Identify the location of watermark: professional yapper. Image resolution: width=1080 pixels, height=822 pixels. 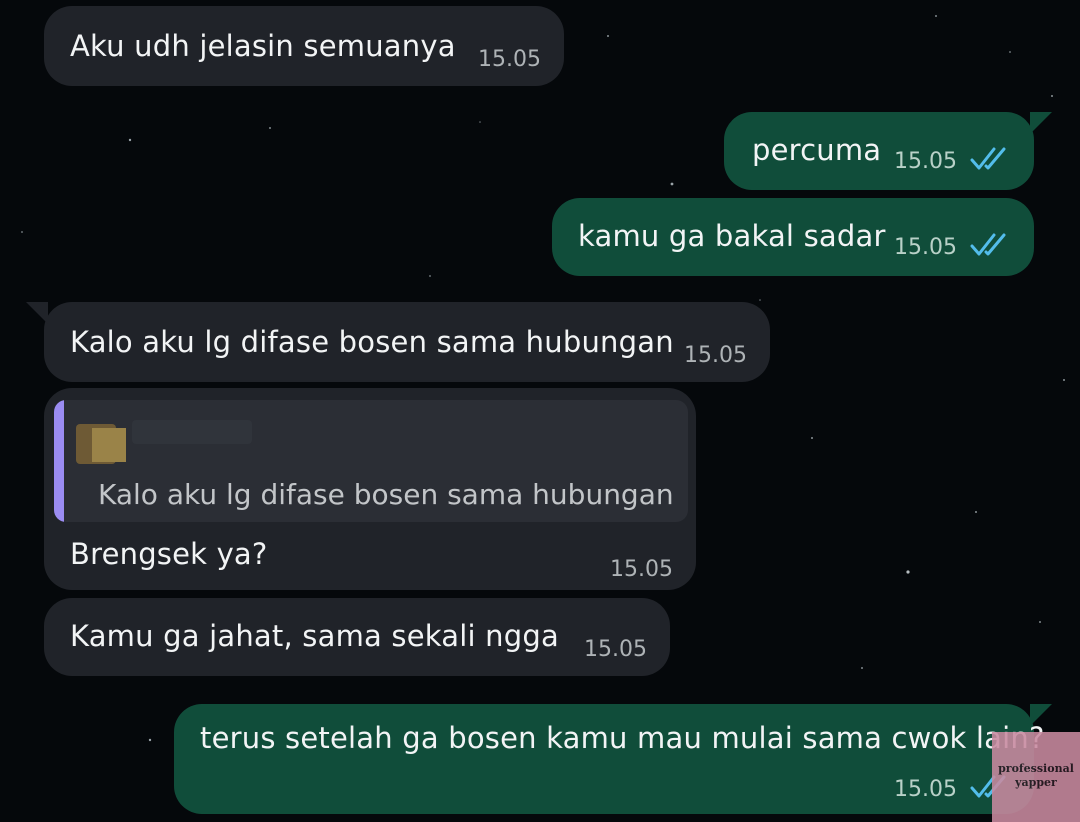
(1036, 777).